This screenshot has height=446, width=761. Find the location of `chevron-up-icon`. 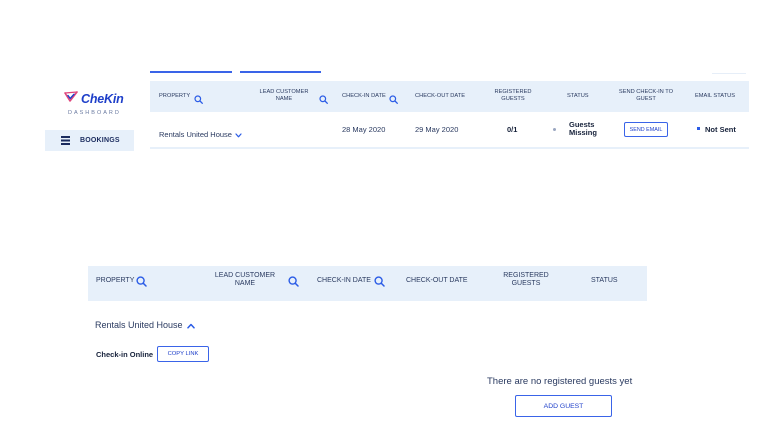

chevron-up-icon is located at coordinates (190, 325).